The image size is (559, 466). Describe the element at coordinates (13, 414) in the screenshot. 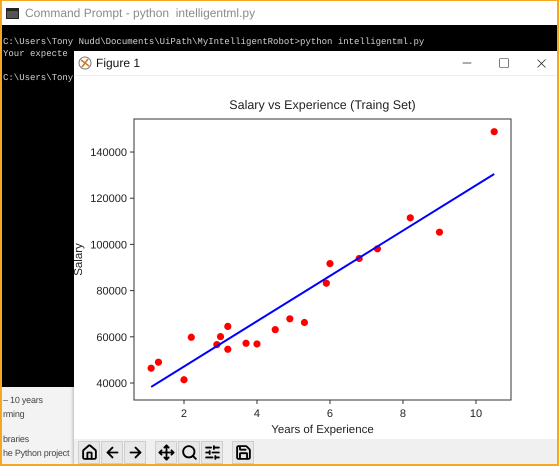

I see `document-text: rming` at that location.